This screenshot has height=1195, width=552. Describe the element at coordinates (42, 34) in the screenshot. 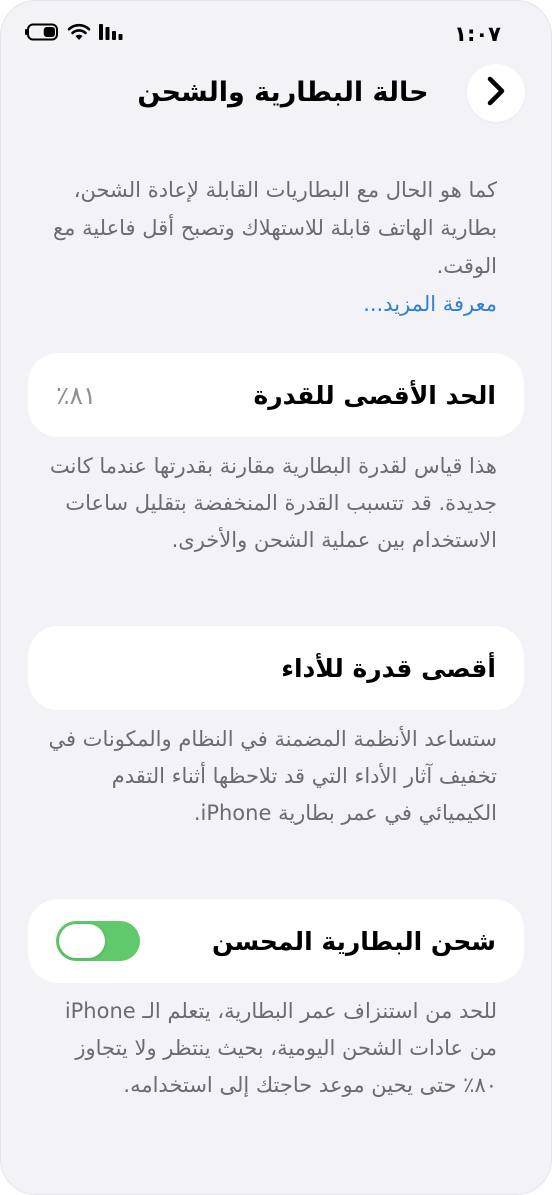

I see `battery-icon` at that location.